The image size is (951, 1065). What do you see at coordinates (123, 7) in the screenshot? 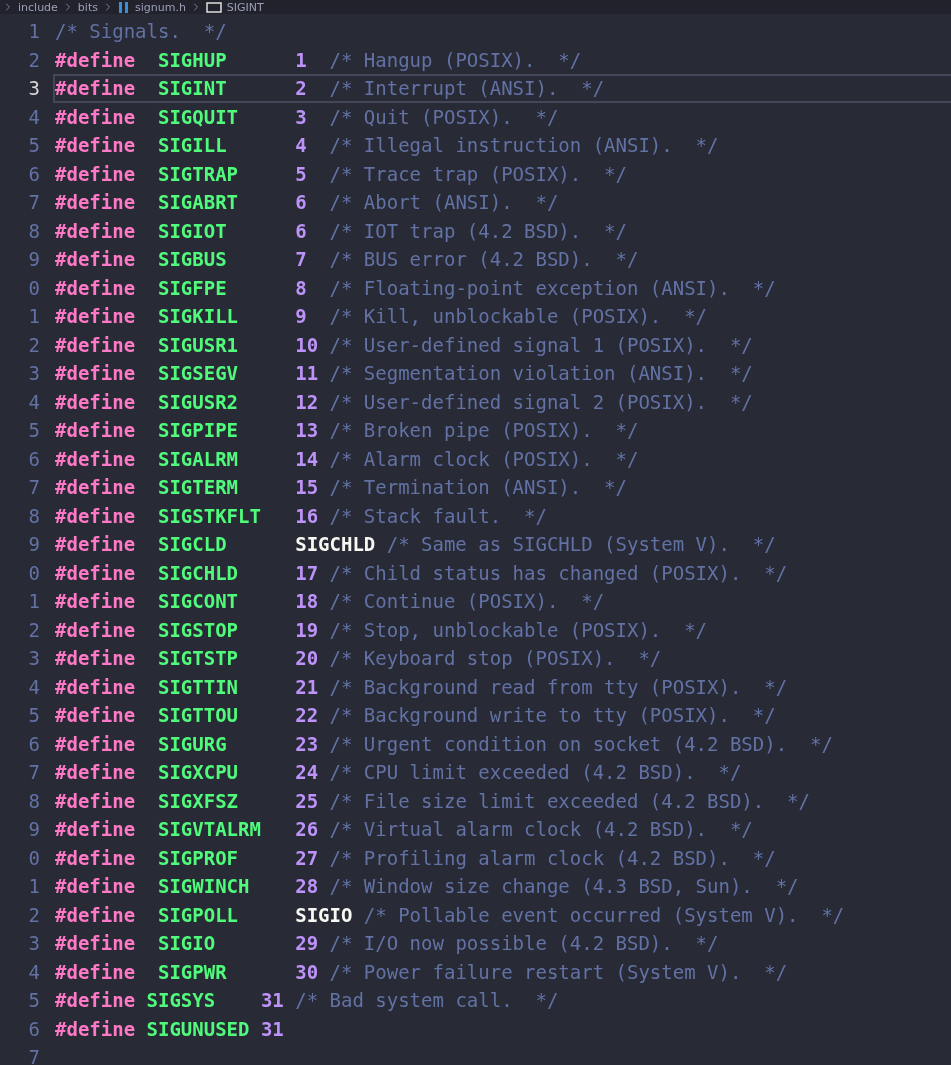
I see `header-file-icon` at bounding box center [123, 7].